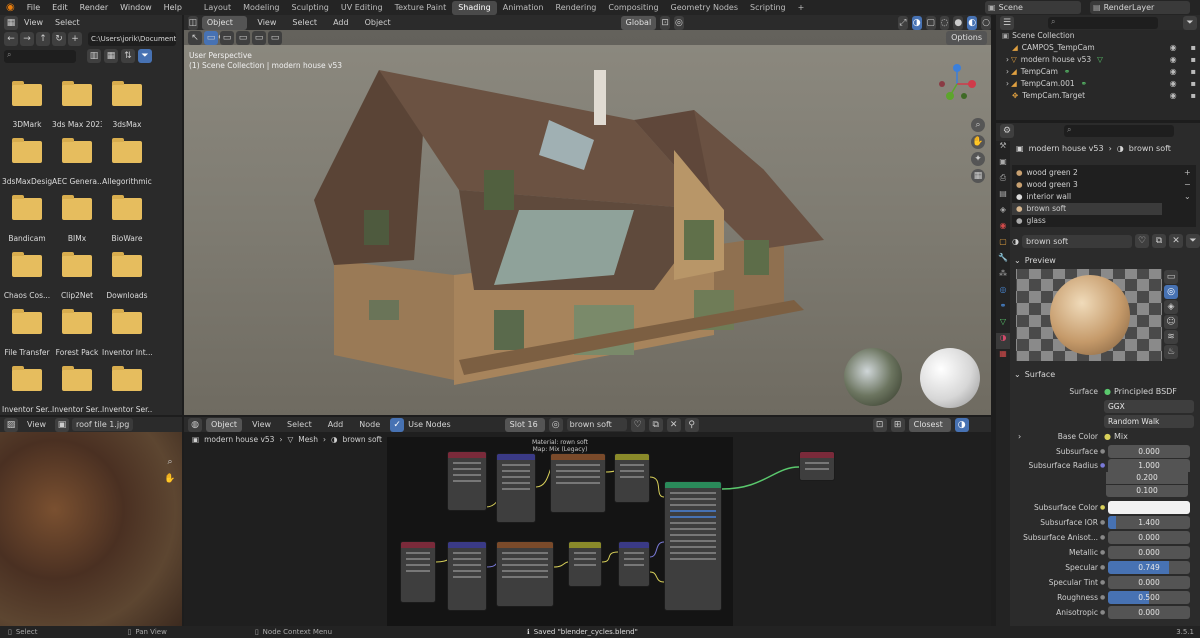 The width and height of the screenshot is (1200, 638). I want to click on specular-tint-field: 0.000, so click(1149, 582).